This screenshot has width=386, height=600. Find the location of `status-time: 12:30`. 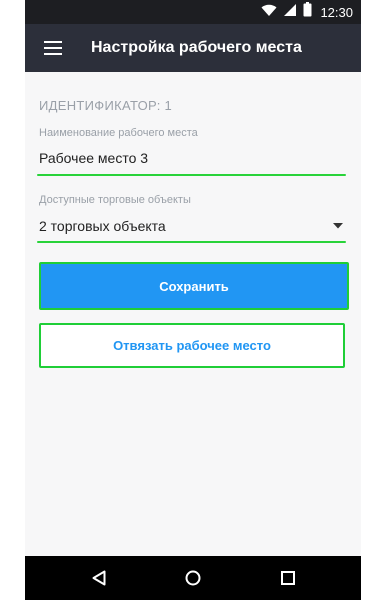

status-time: 12:30 is located at coordinates (336, 12).